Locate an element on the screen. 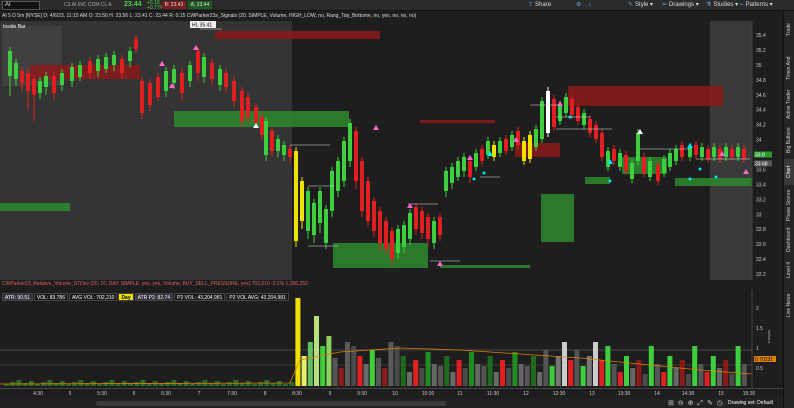  volume-tick-label: 0.5 is located at coordinates (759, 369).